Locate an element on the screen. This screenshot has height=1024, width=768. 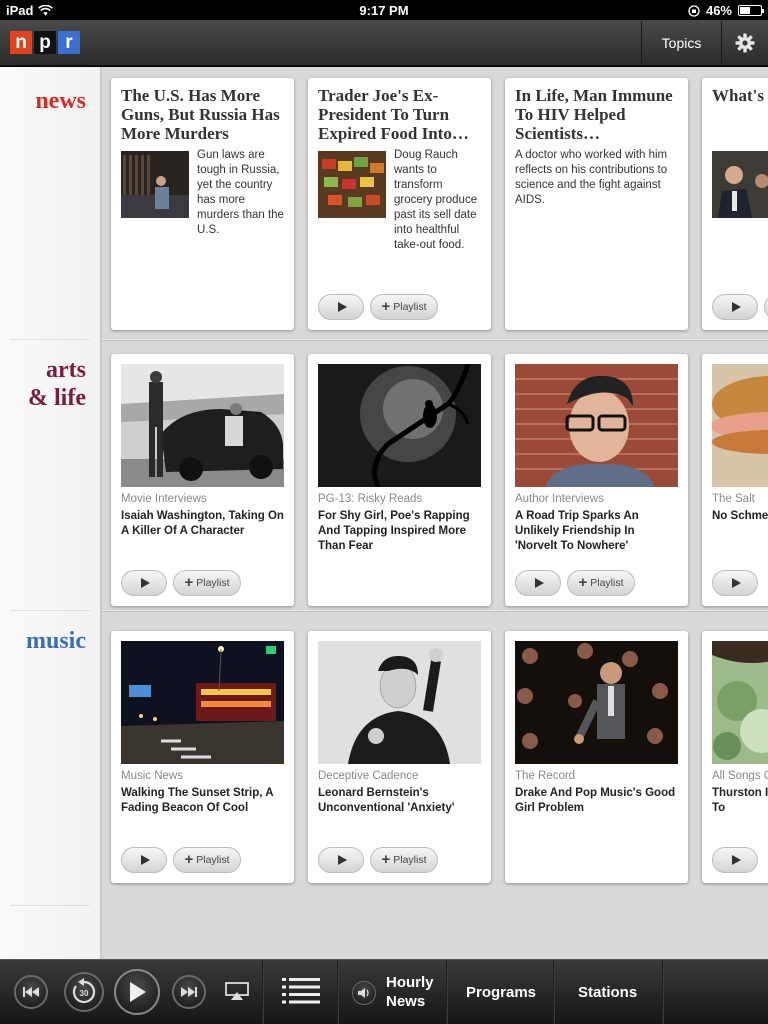
hourly-news-play is located at coordinates (364, 993).